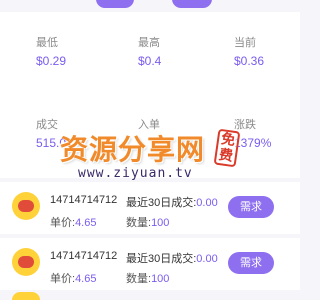  I want to click on stat-low-value: $0.29, so click(51, 61).